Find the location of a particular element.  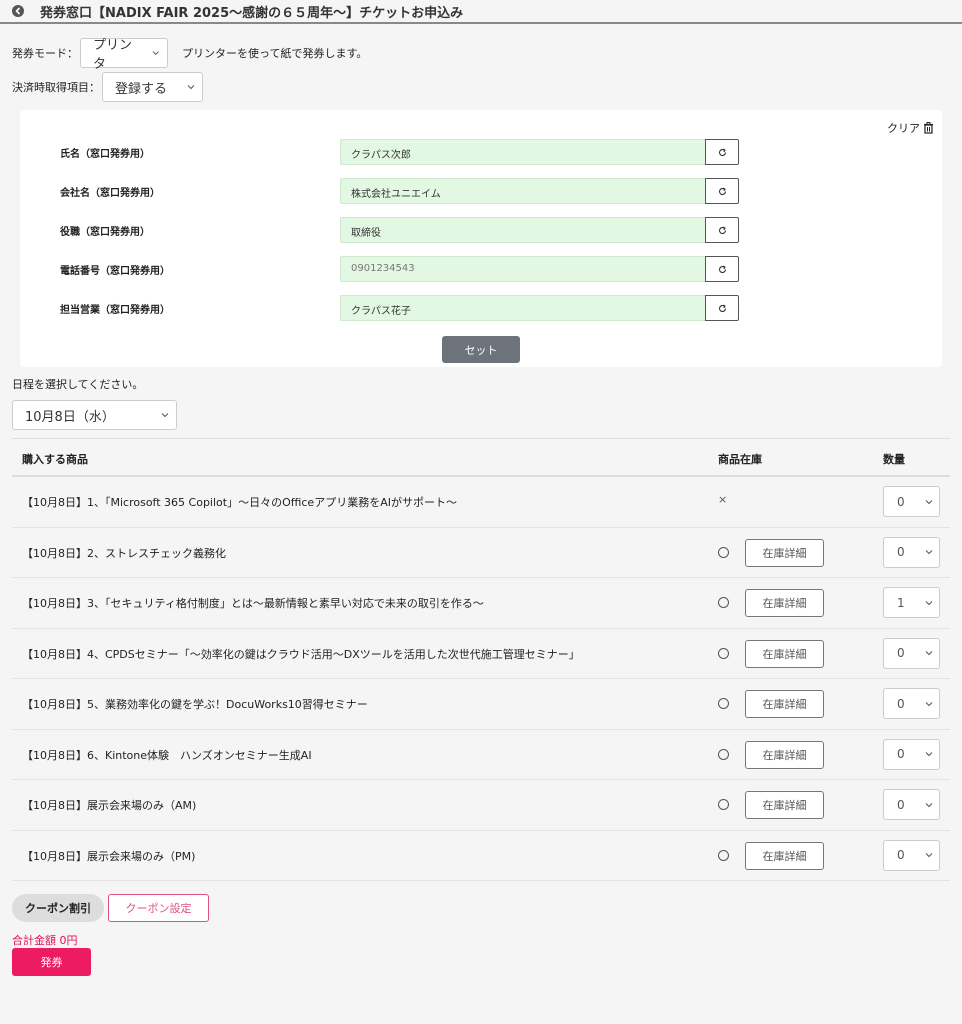

issue-mode-label: 発券モード： is located at coordinates (45, 53).